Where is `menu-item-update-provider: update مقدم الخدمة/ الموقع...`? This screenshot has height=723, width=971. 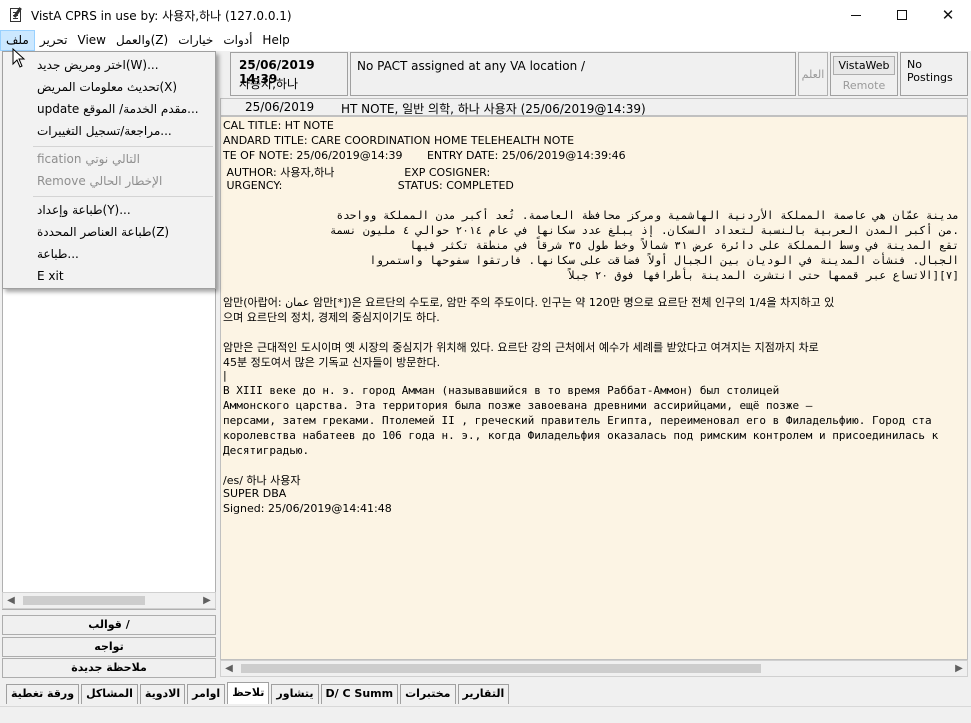
menu-item-update-provider: update مقدم الخدمة/ الموقع... is located at coordinates (109, 109).